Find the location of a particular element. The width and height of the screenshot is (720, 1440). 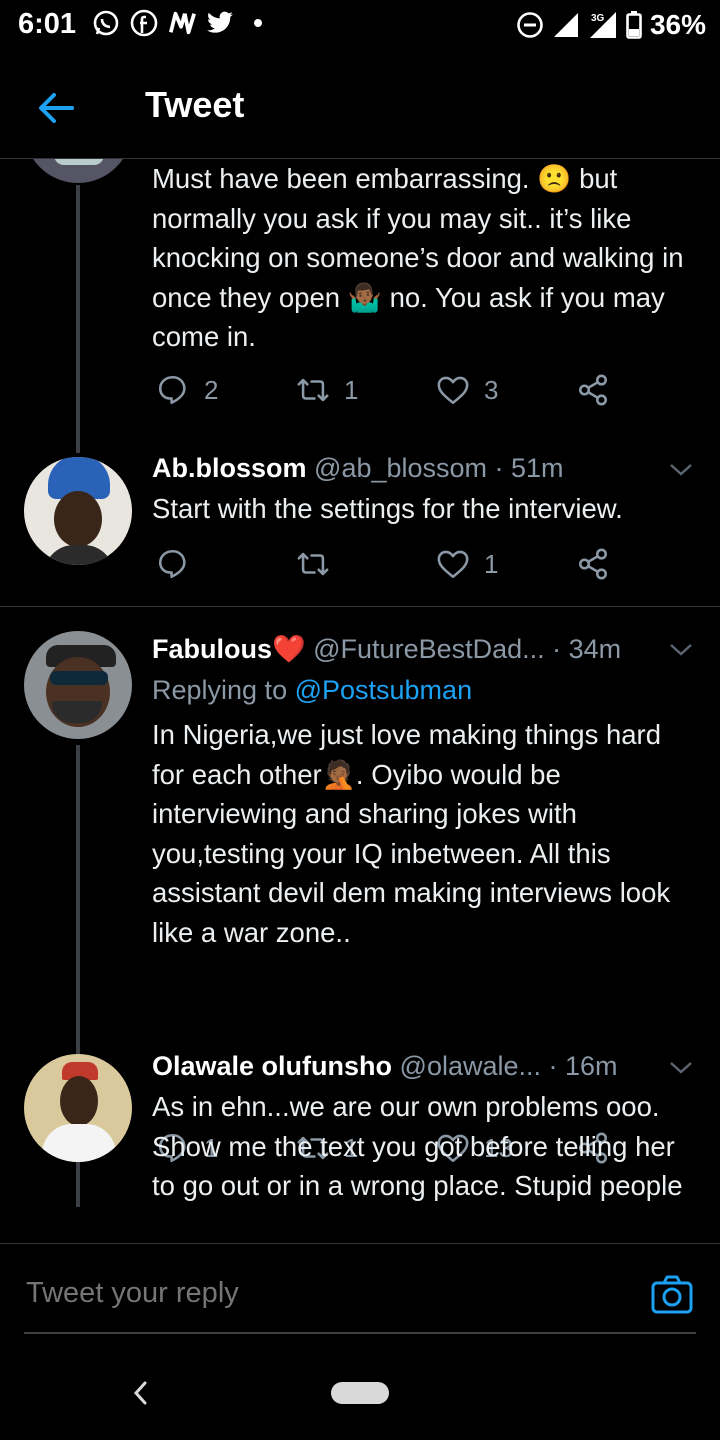

like-count: 3 is located at coordinates (491, 389).